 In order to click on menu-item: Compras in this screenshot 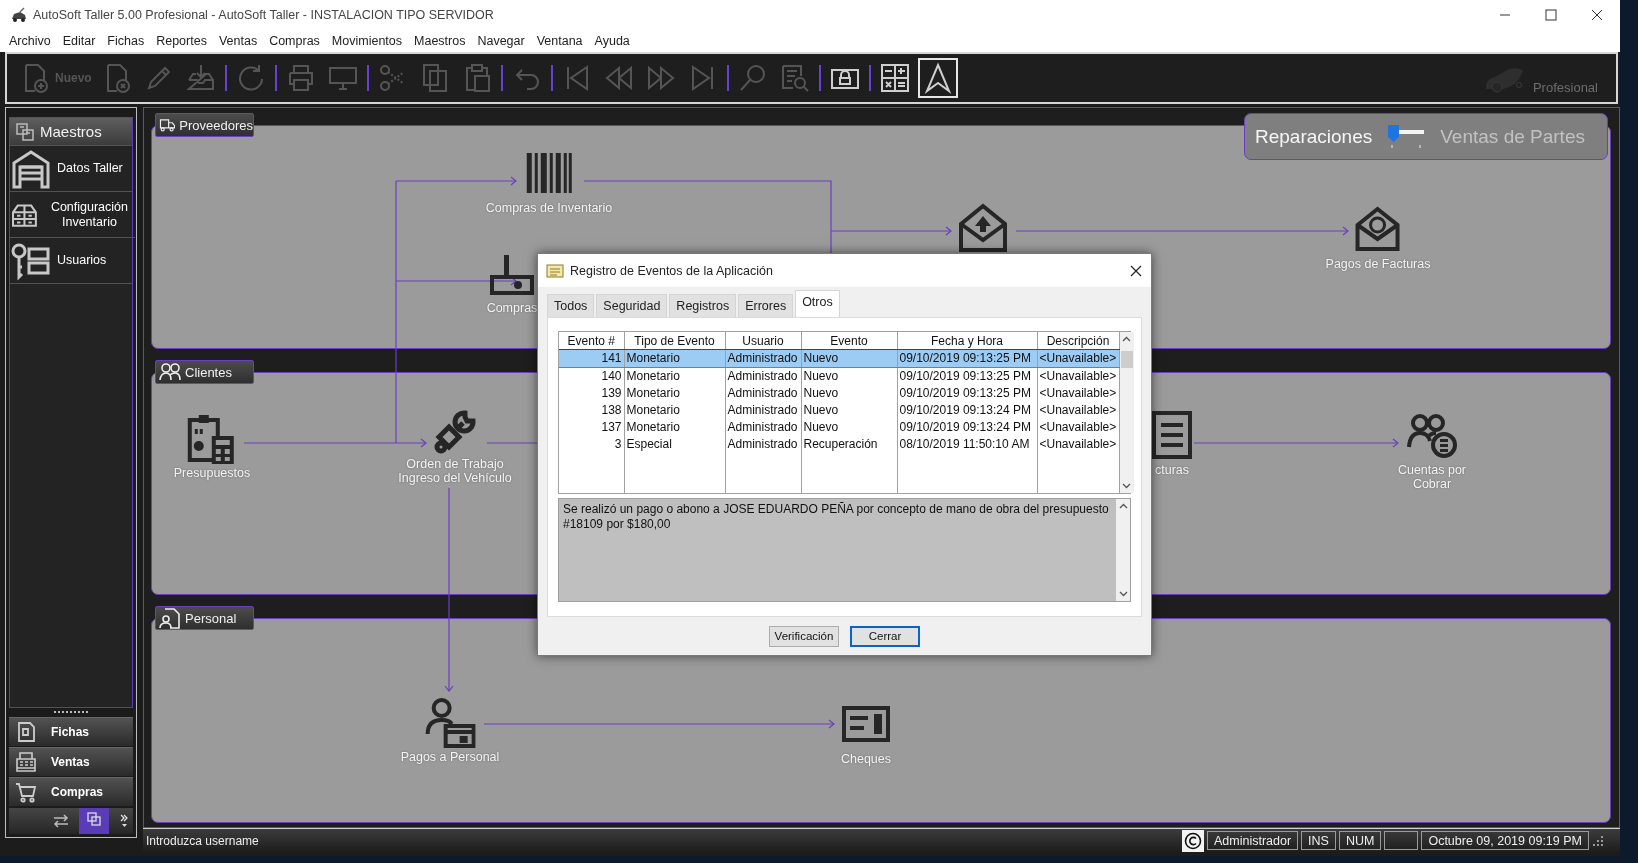, I will do `click(294, 41)`.